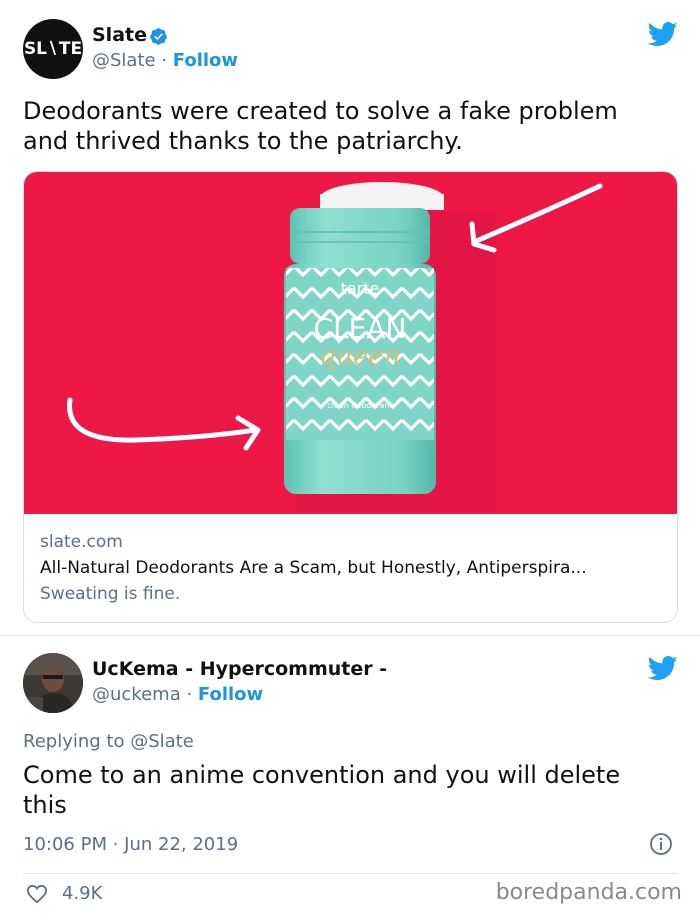  I want to click on handle-line: @uckema · Follow, so click(177, 694).